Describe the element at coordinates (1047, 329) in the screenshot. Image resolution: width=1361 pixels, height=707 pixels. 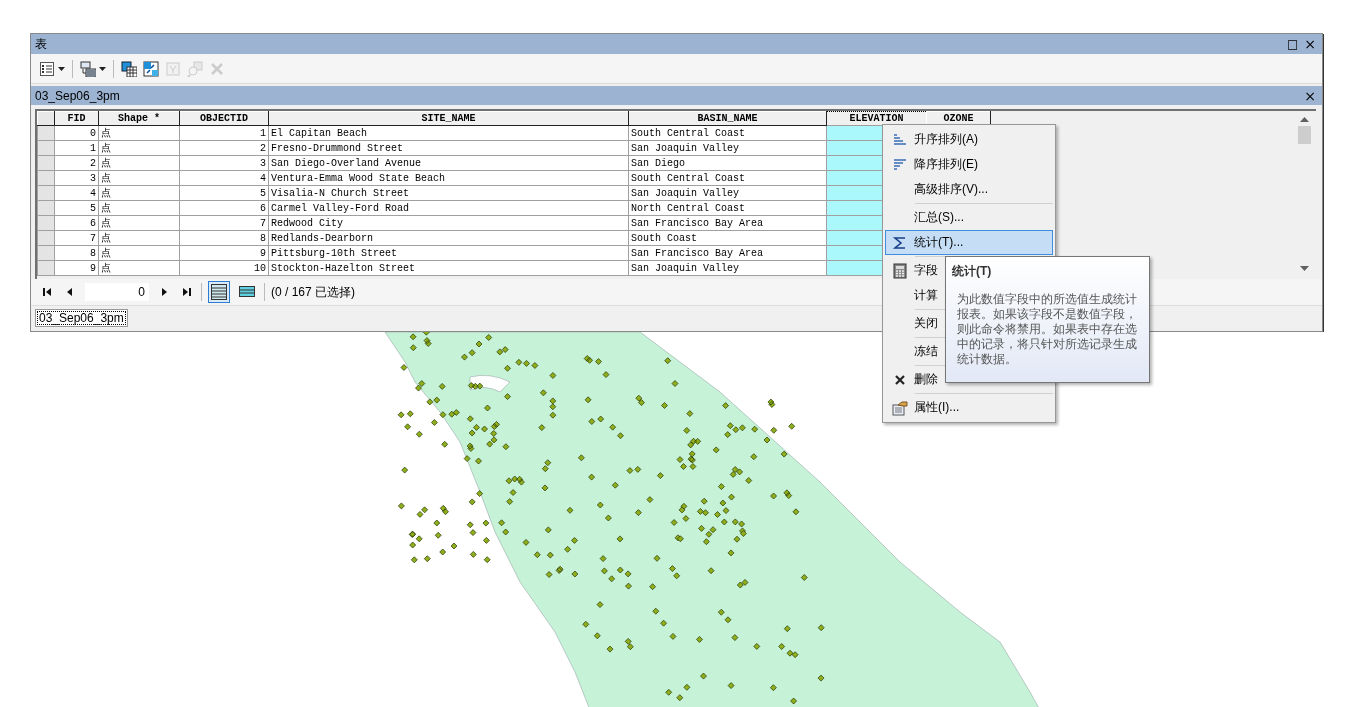
I see `tooltip-text: 为此数值字段中的所选值生成统计报表。如果该字段不是数值字段，则此命令将禁用。如果表中存在选中的记录，将只针对所选记录生成统计数据。` at that location.